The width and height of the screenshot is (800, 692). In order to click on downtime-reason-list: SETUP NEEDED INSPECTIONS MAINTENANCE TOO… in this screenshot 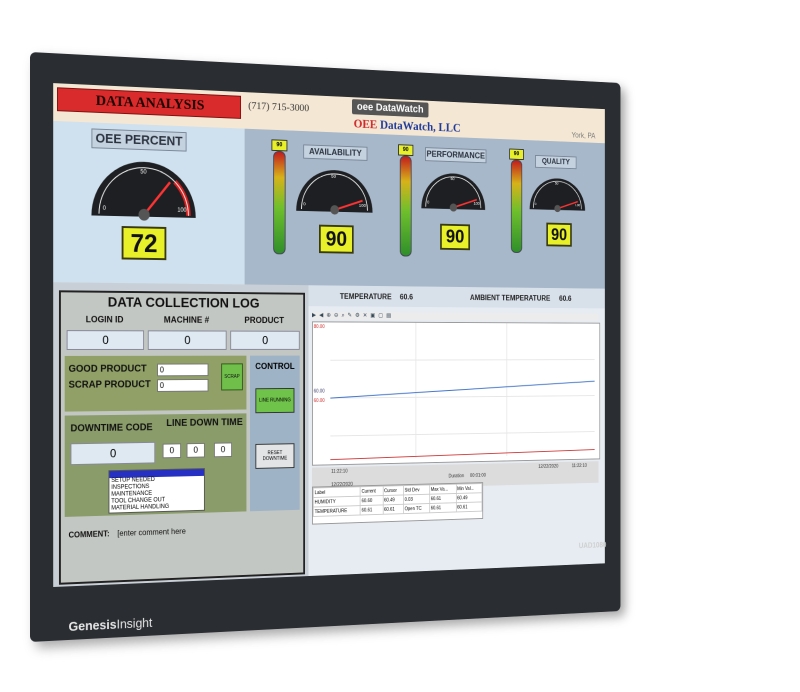, I will do `click(156, 491)`.